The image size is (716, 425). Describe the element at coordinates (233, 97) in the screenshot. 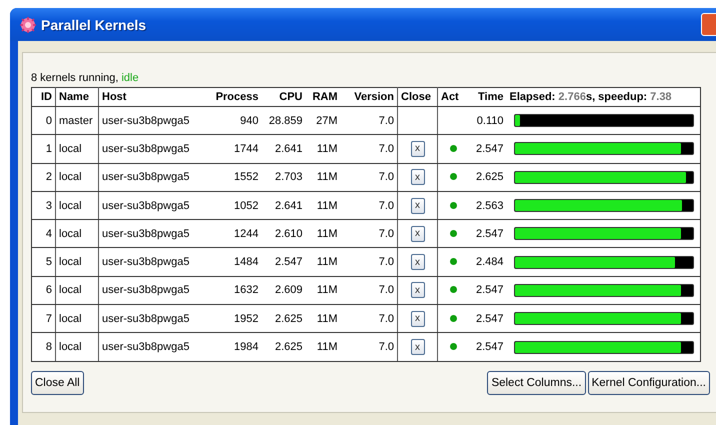

I see `column-header: Process` at that location.